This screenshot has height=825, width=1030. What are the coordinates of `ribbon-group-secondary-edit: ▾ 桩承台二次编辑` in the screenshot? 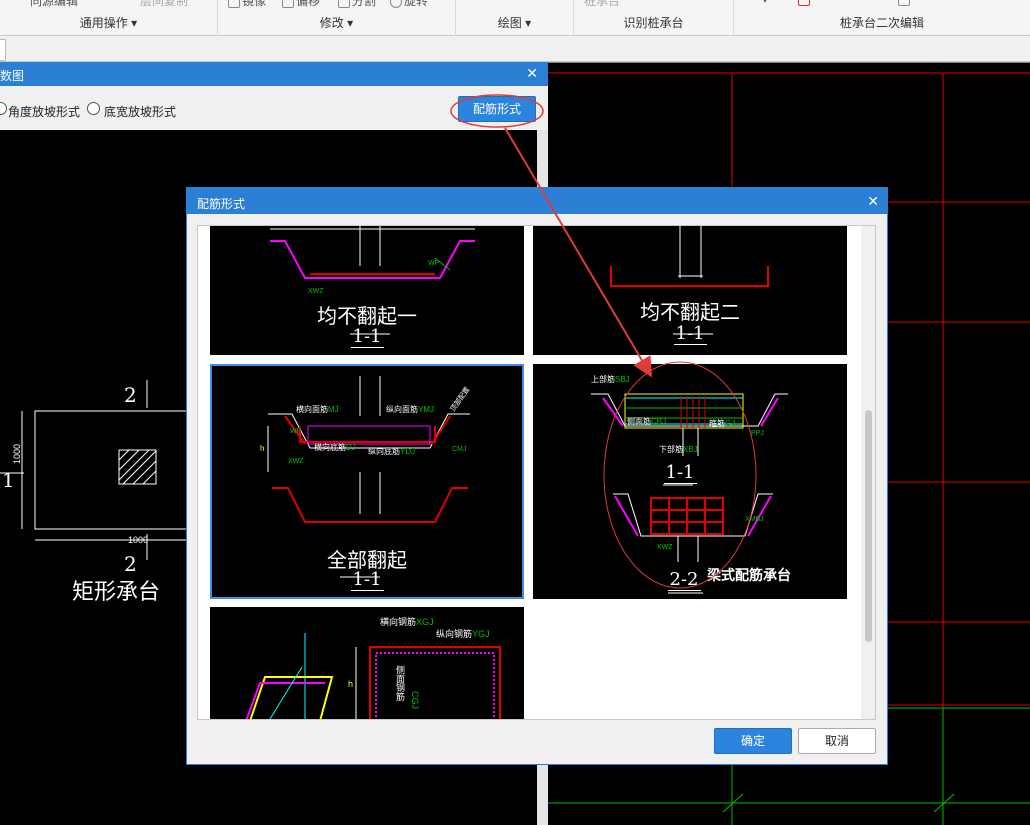 It's located at (882, 18).